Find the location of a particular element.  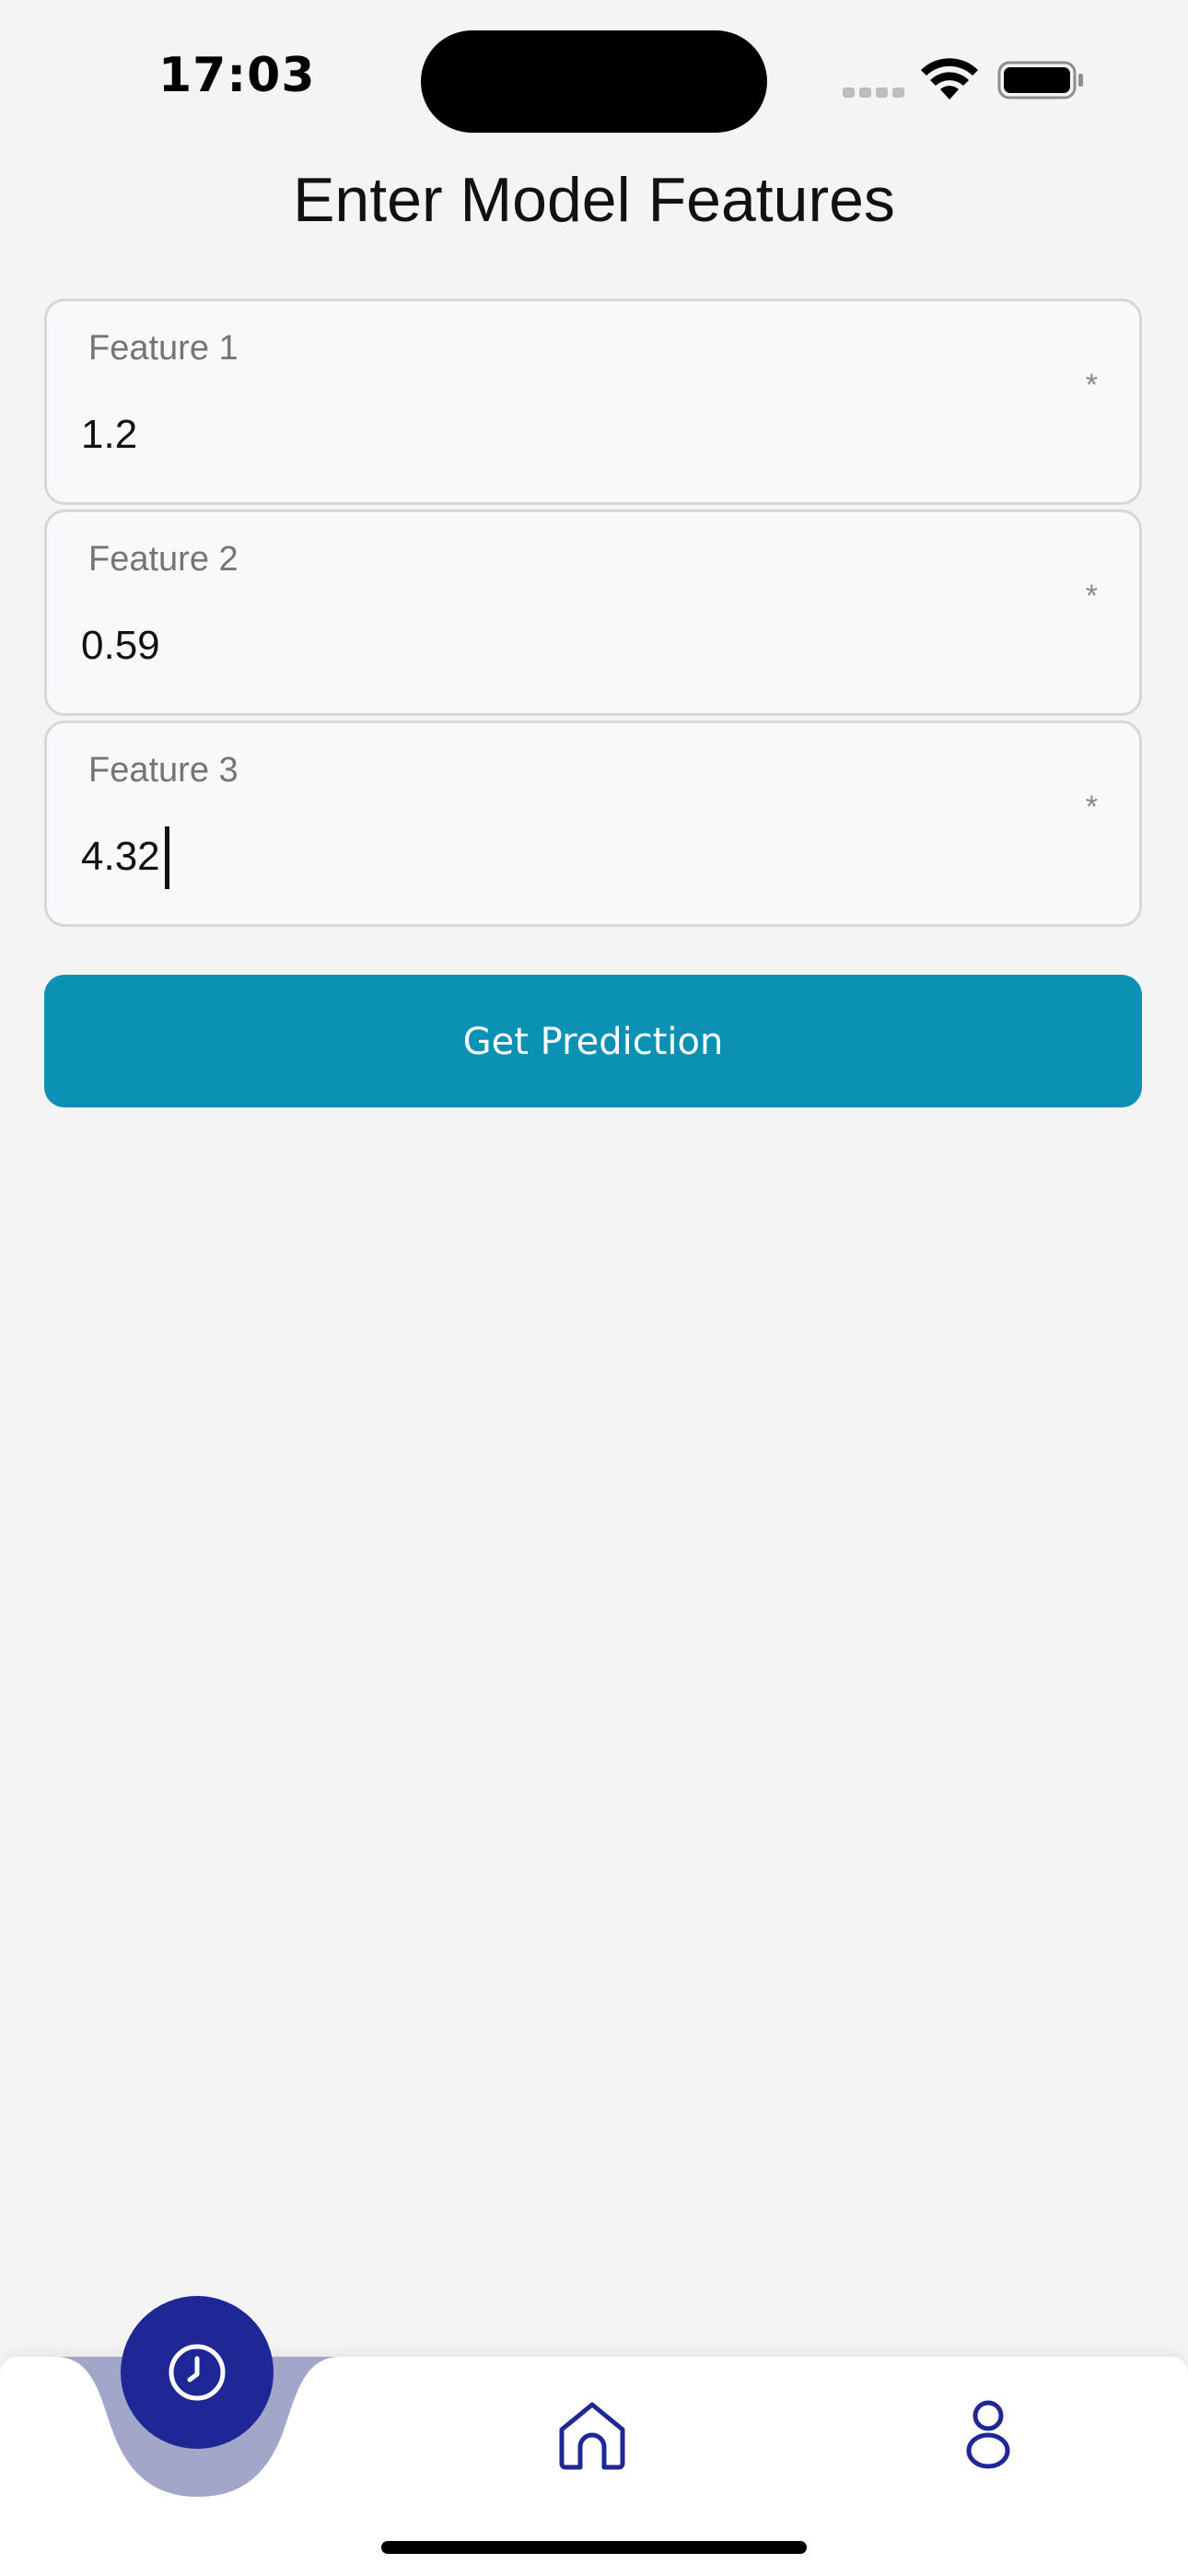

feature-1-field: Feature 1 * is located at coordinates (593, 402).